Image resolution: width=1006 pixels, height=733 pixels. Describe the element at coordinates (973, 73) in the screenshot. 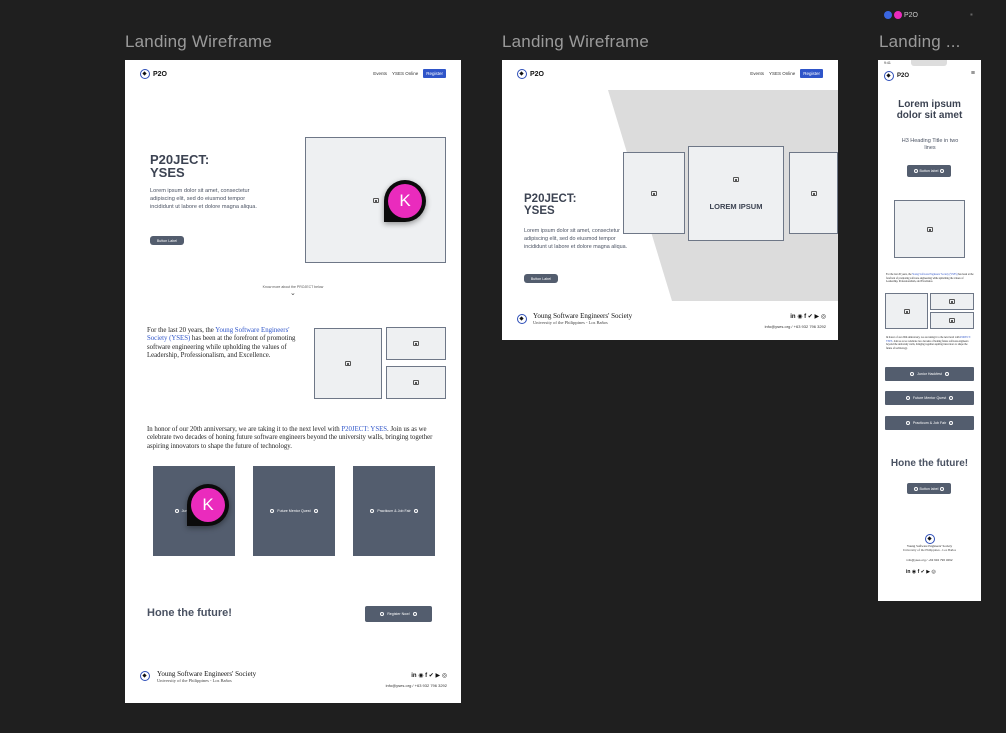

I see `hamburger-icon: ≡` at that location.